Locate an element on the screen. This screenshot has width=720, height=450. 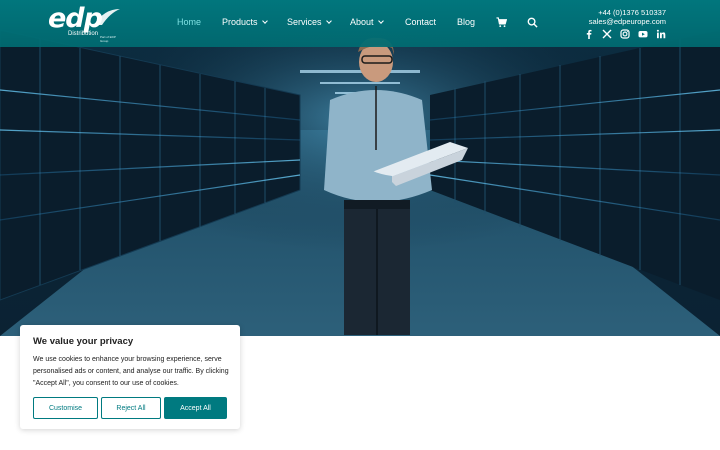
instagram-icon is located at coordinates (625, 34).